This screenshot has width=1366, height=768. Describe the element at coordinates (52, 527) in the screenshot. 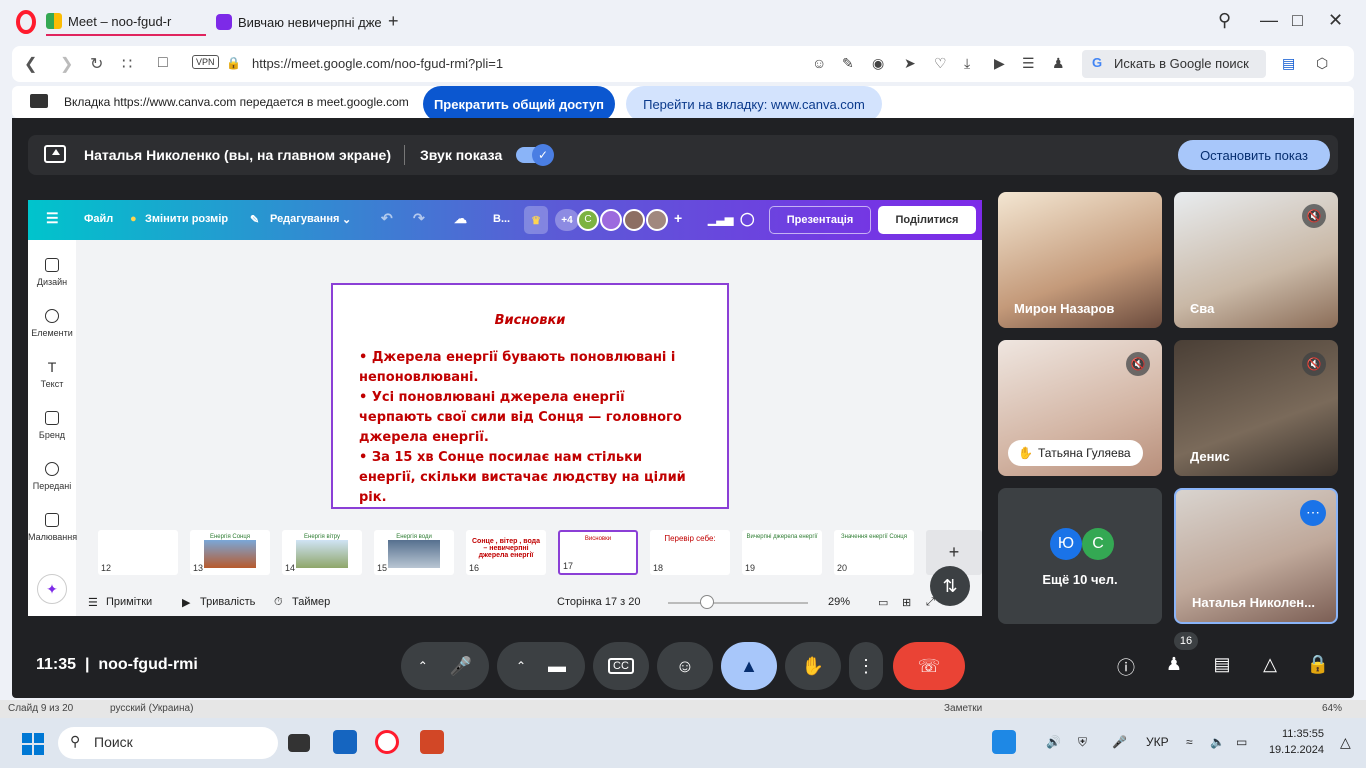

I see `sidebar-item-draw: Малювання` at that location.